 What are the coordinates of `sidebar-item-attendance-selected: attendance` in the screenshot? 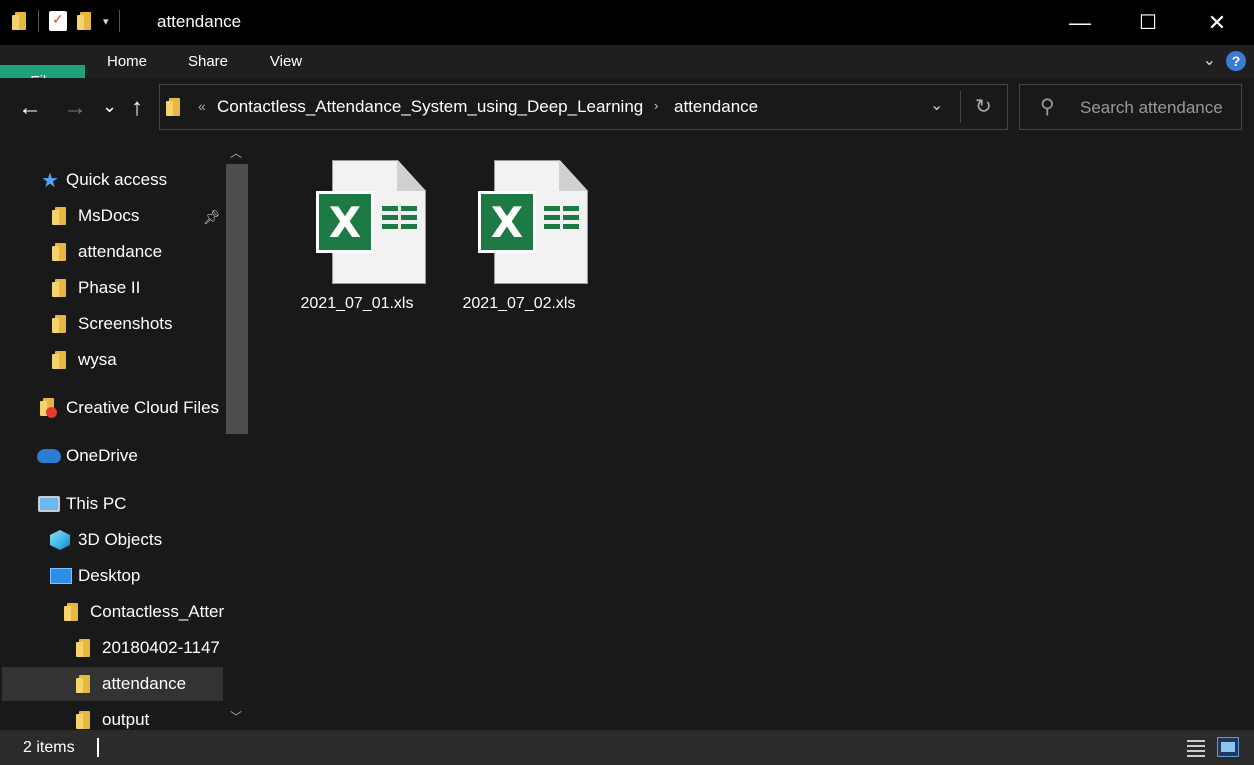 It's located at (112, 684).